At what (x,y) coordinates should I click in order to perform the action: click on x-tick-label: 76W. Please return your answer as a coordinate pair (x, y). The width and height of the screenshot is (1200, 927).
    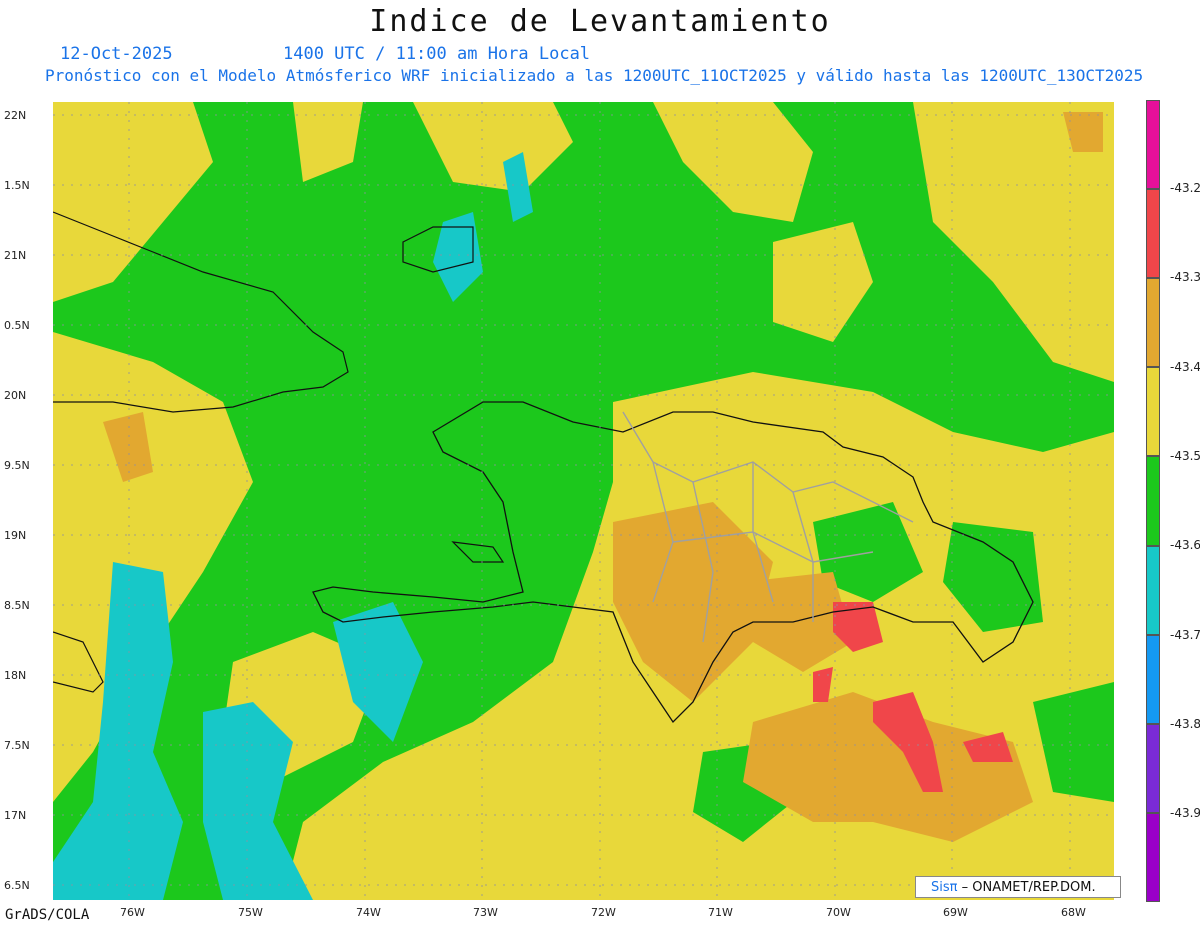
    Looking at the image, I should click on (132, 912).